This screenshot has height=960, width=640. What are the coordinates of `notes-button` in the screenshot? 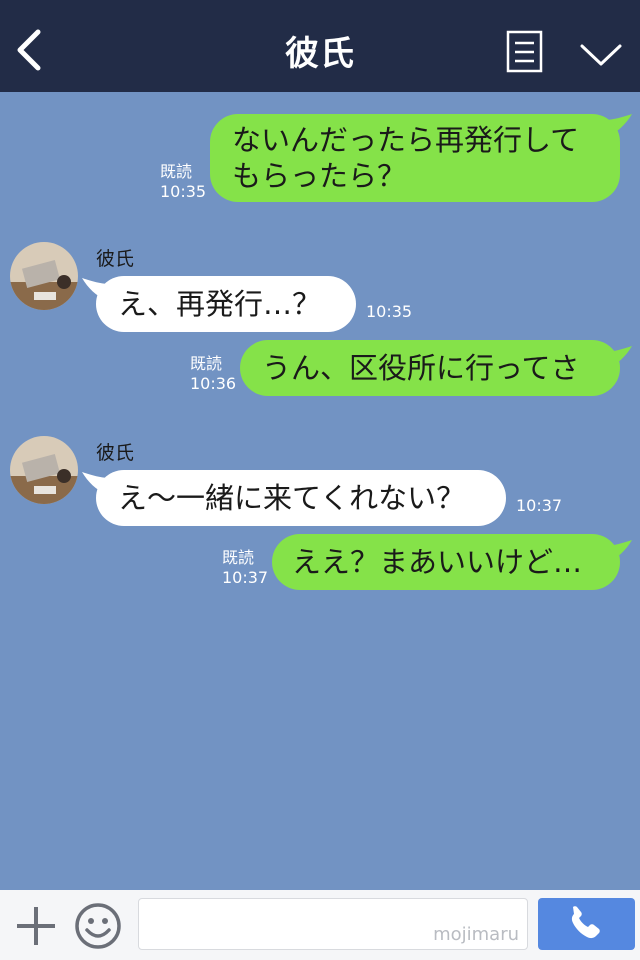 It's located at (525, 52).